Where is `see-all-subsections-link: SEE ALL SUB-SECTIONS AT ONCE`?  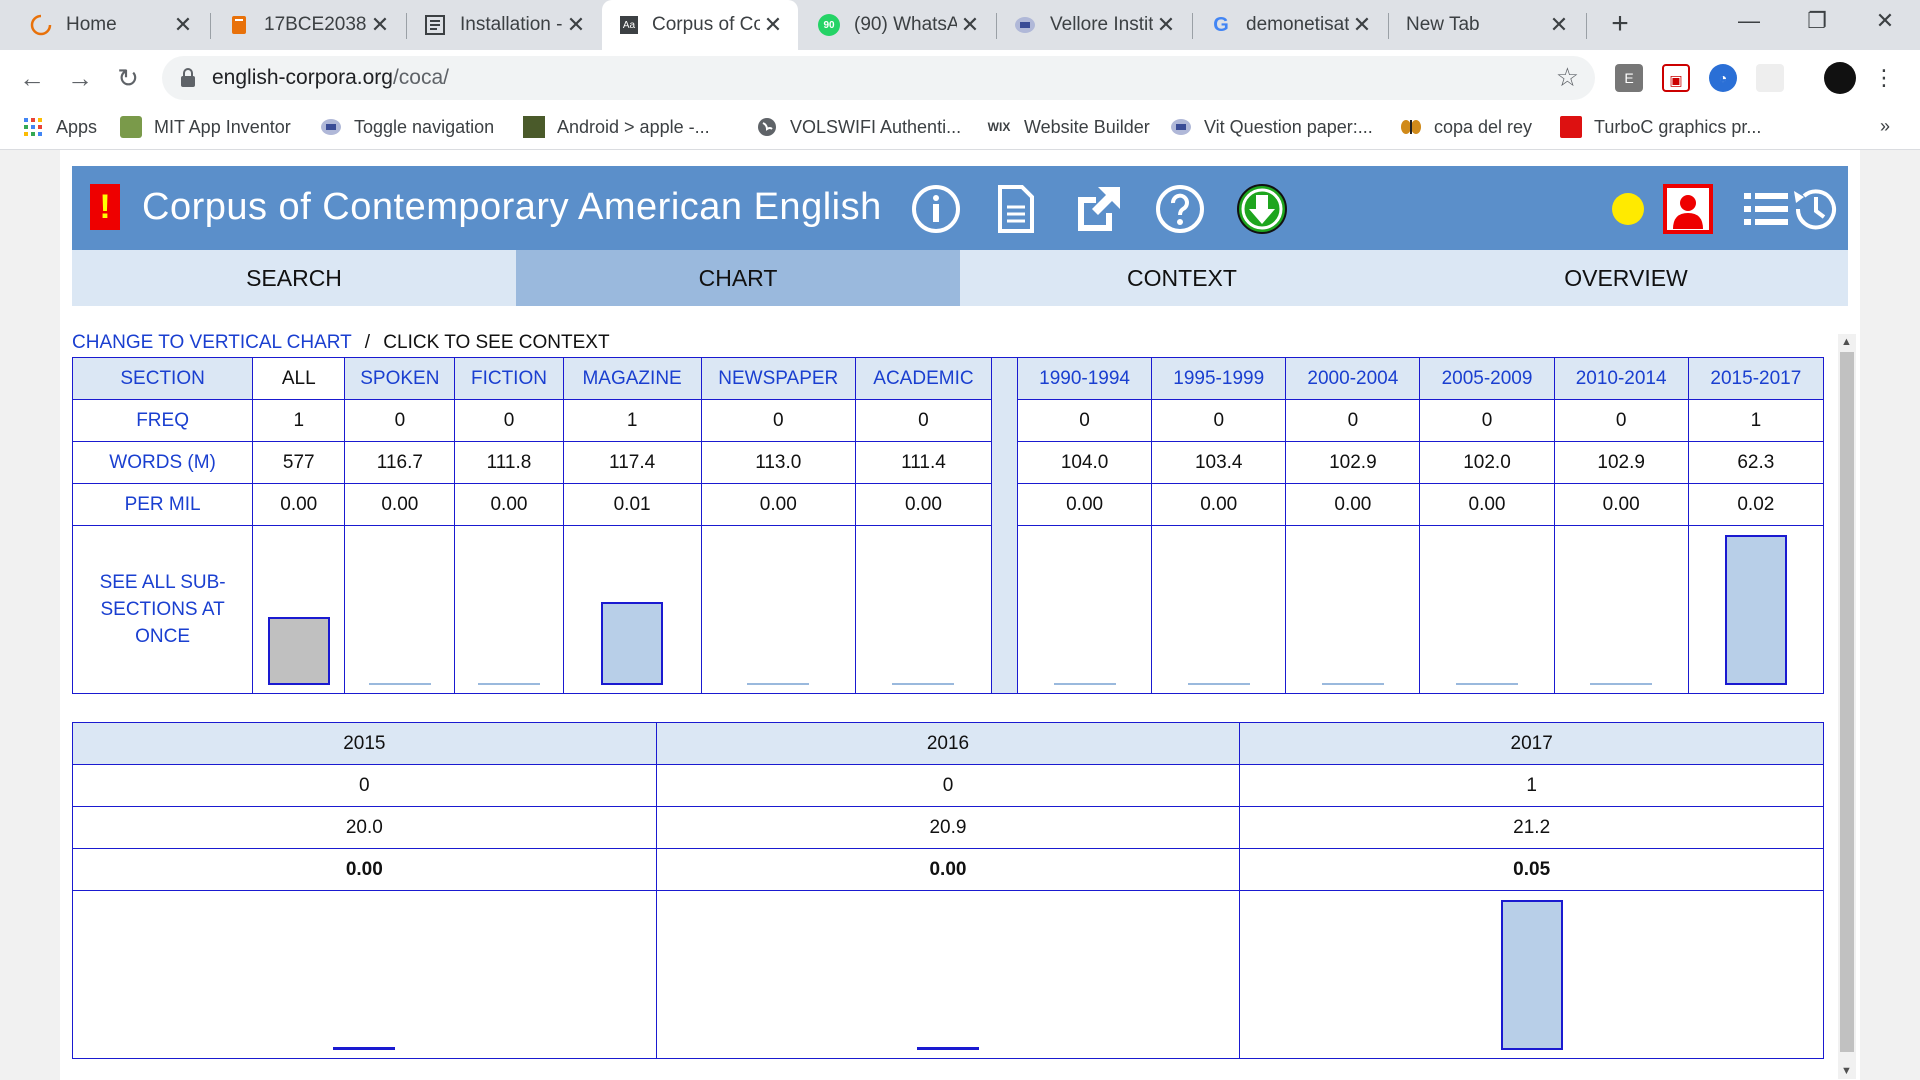
see-all-subsections-link: SEE ALL SUB-SECTIONS AT ONCE is located at coordinates (162, 609).